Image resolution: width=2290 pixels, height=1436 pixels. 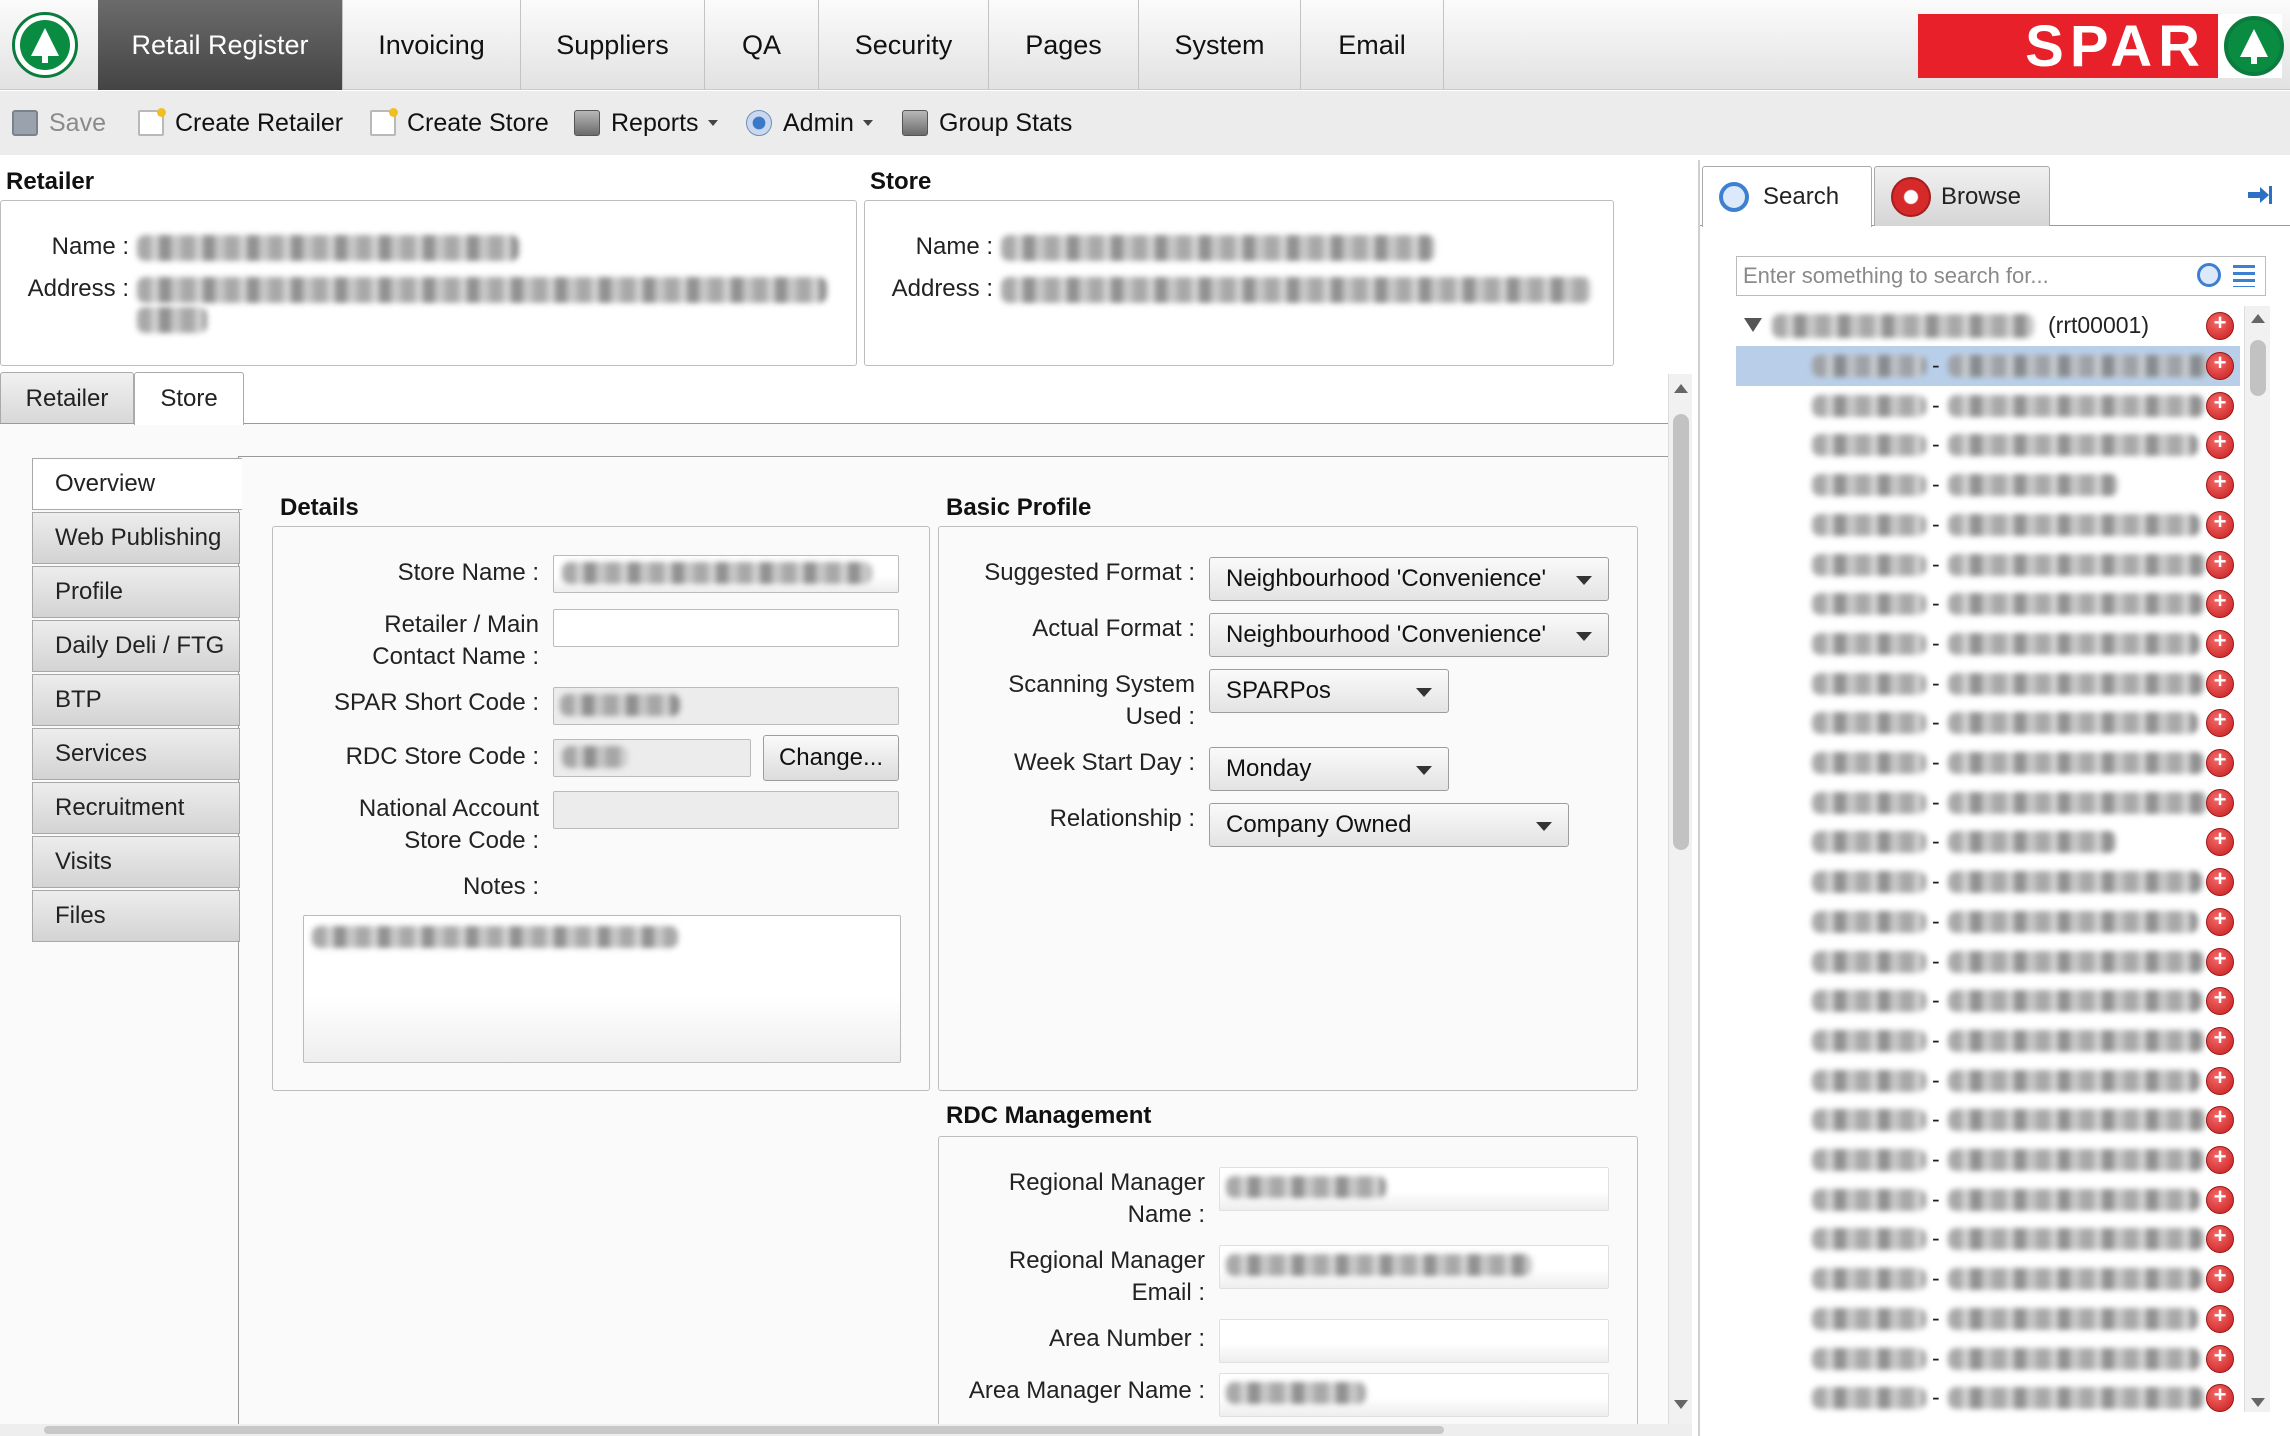 What do you see at coordinates (987, 123) in the screenshot?
I see `group-stats-button: Group Stats` at bounding box center [987, 123].